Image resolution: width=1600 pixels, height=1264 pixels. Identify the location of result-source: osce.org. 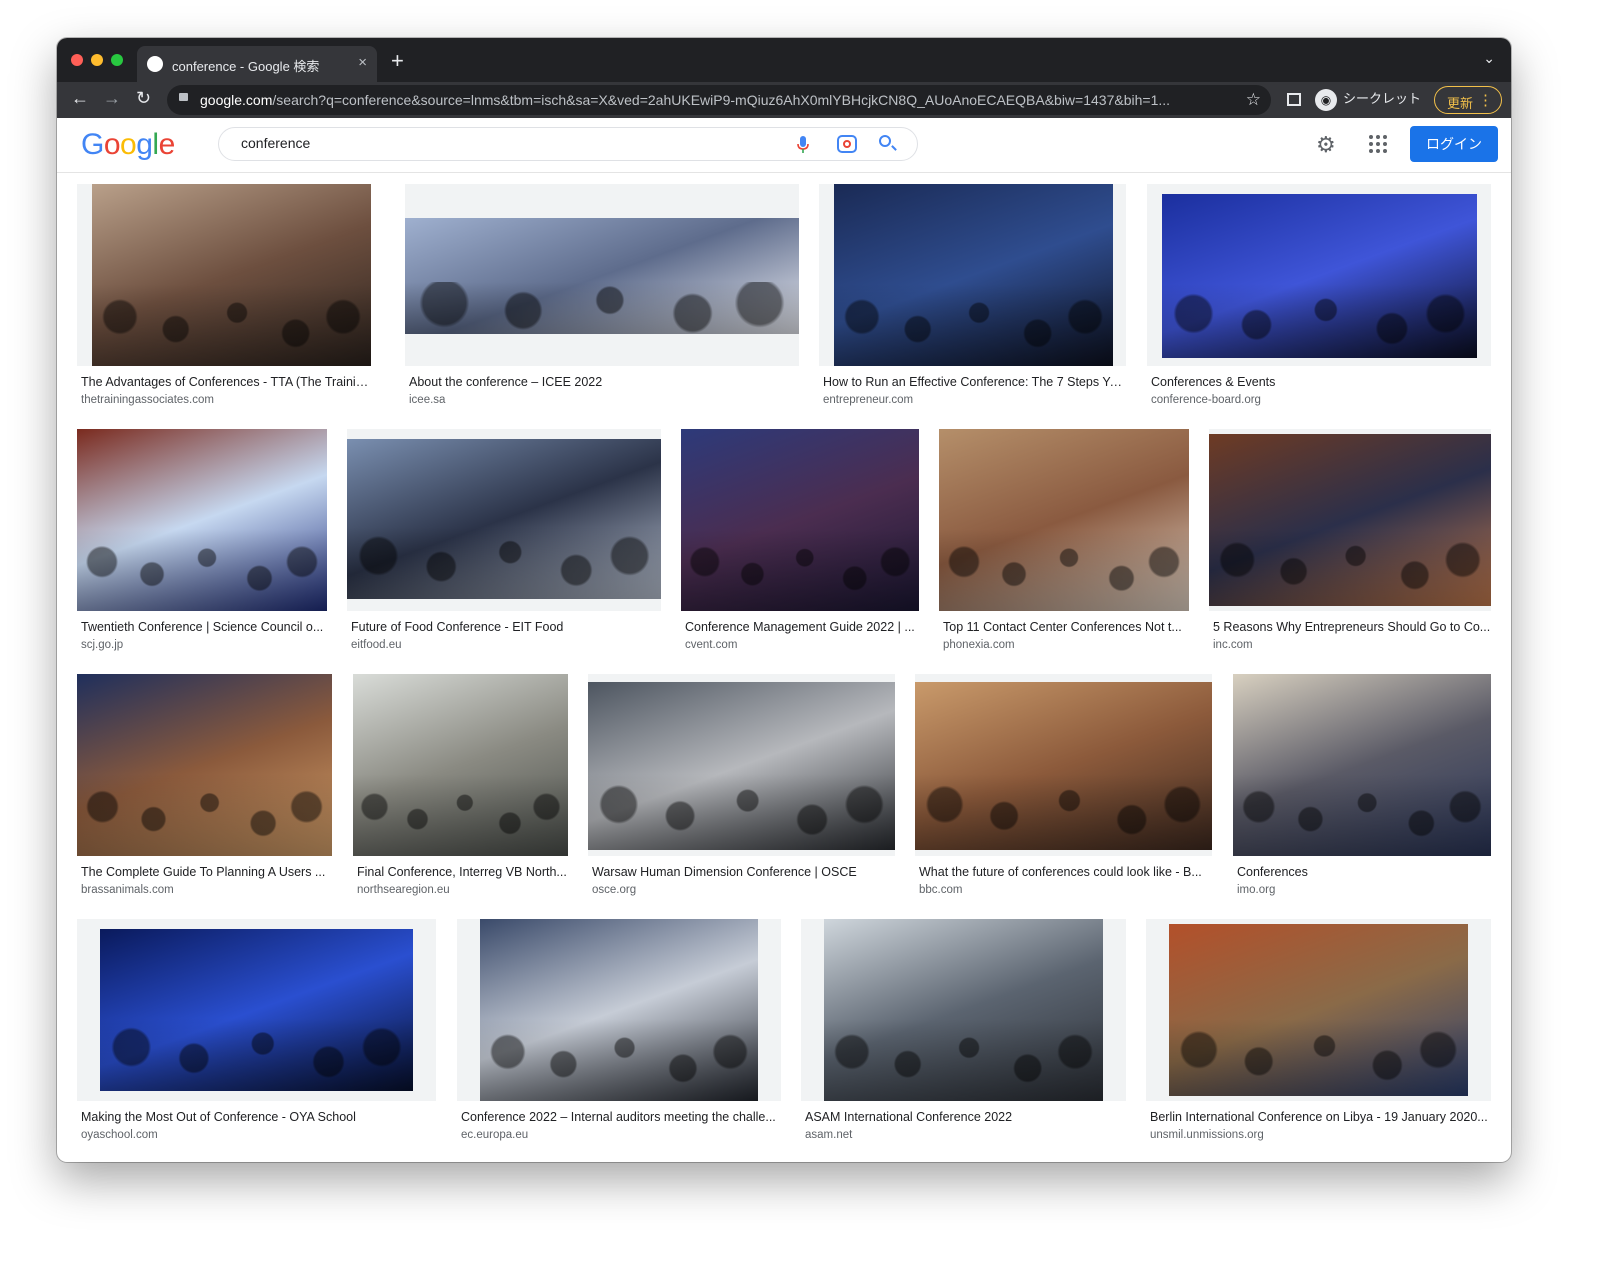
(743, 890).